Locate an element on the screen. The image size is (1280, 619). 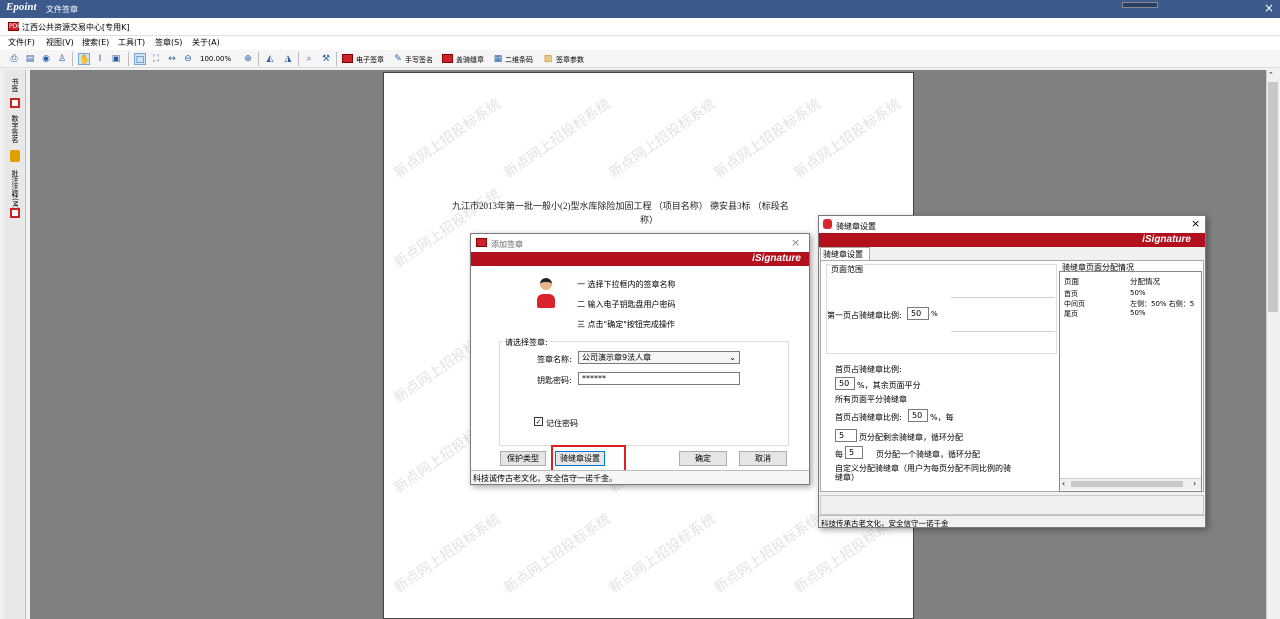
menu-tools: 工具(T) is located at coordinates (131, 42).